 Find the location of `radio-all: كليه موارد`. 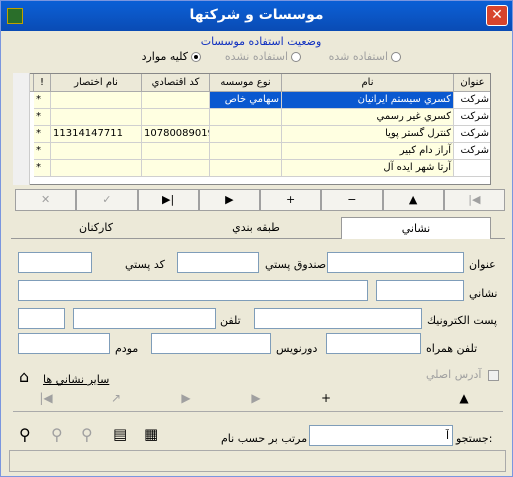

radio-all: كليه موارد is located at coordinates (171, 56).